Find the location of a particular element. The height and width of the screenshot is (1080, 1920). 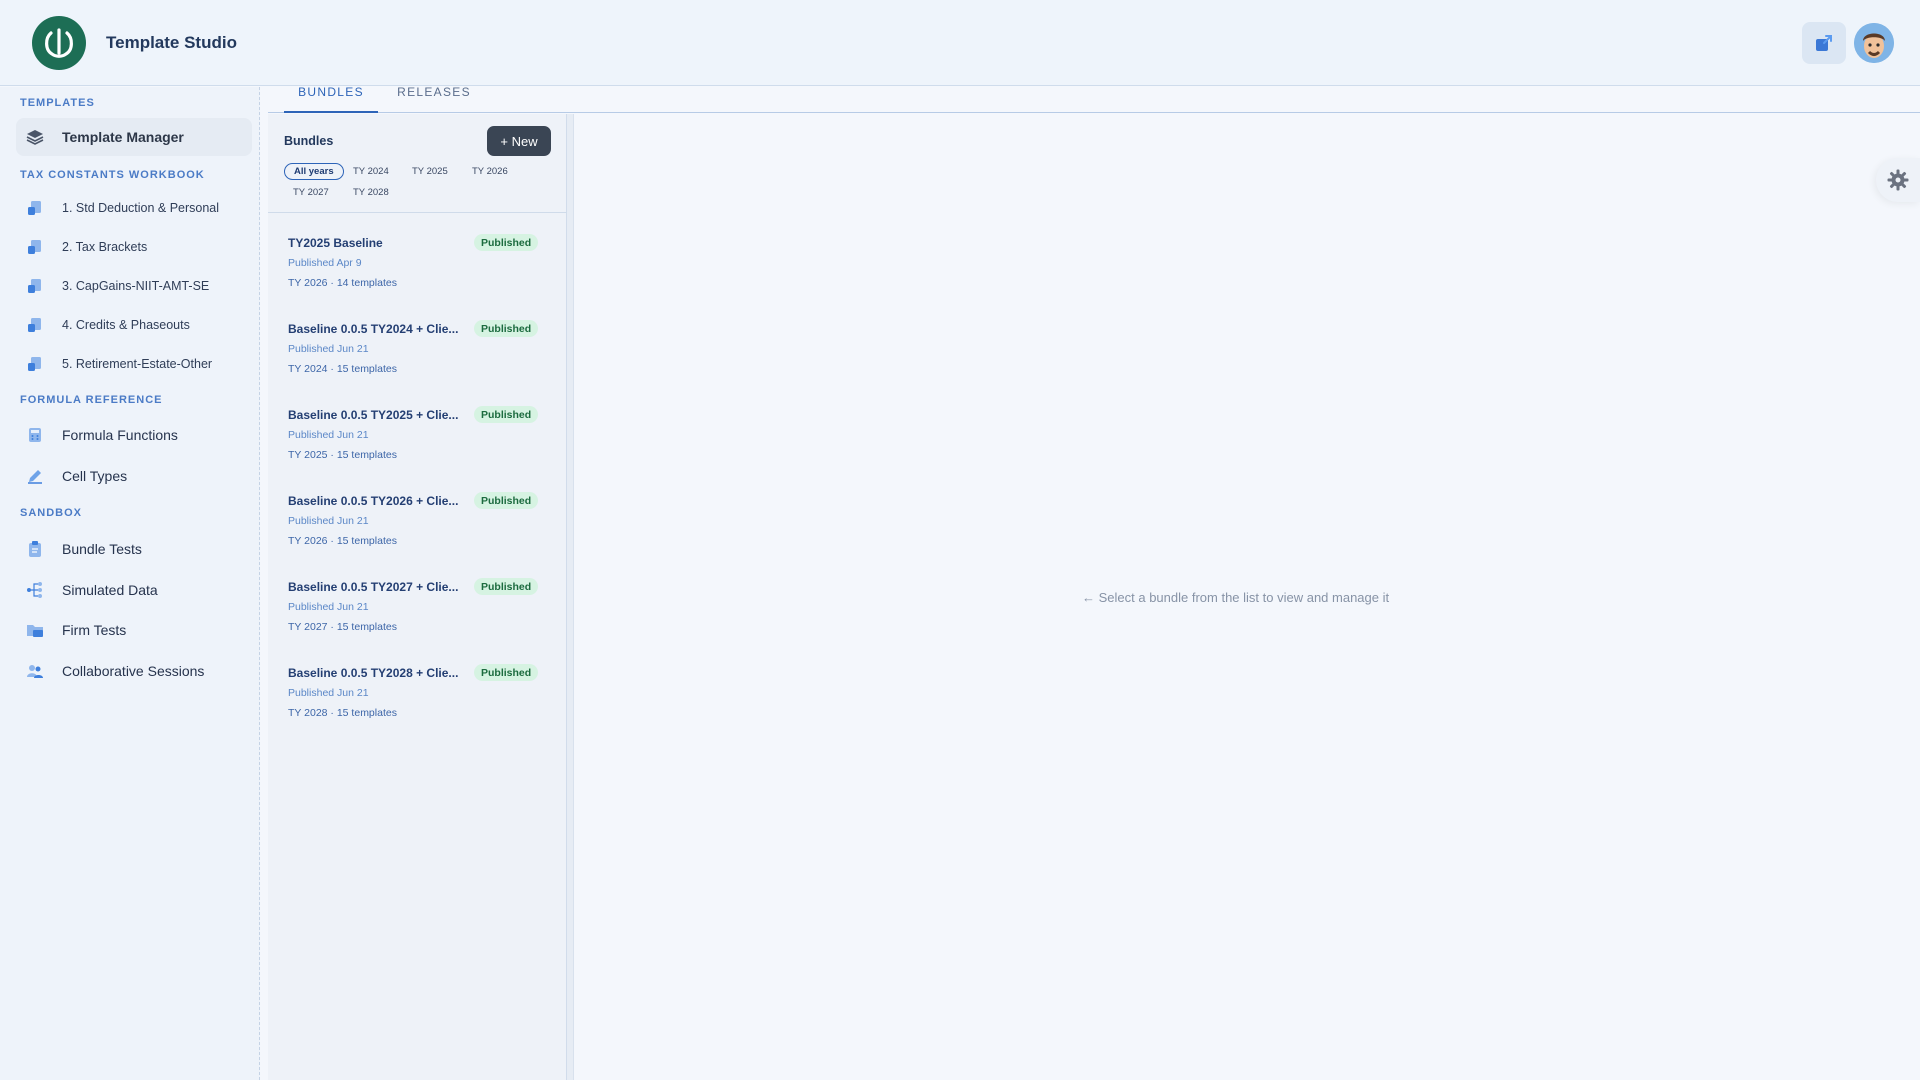

filter-chip-ty2024: TY 2024 is located at coordinates (371, 171).